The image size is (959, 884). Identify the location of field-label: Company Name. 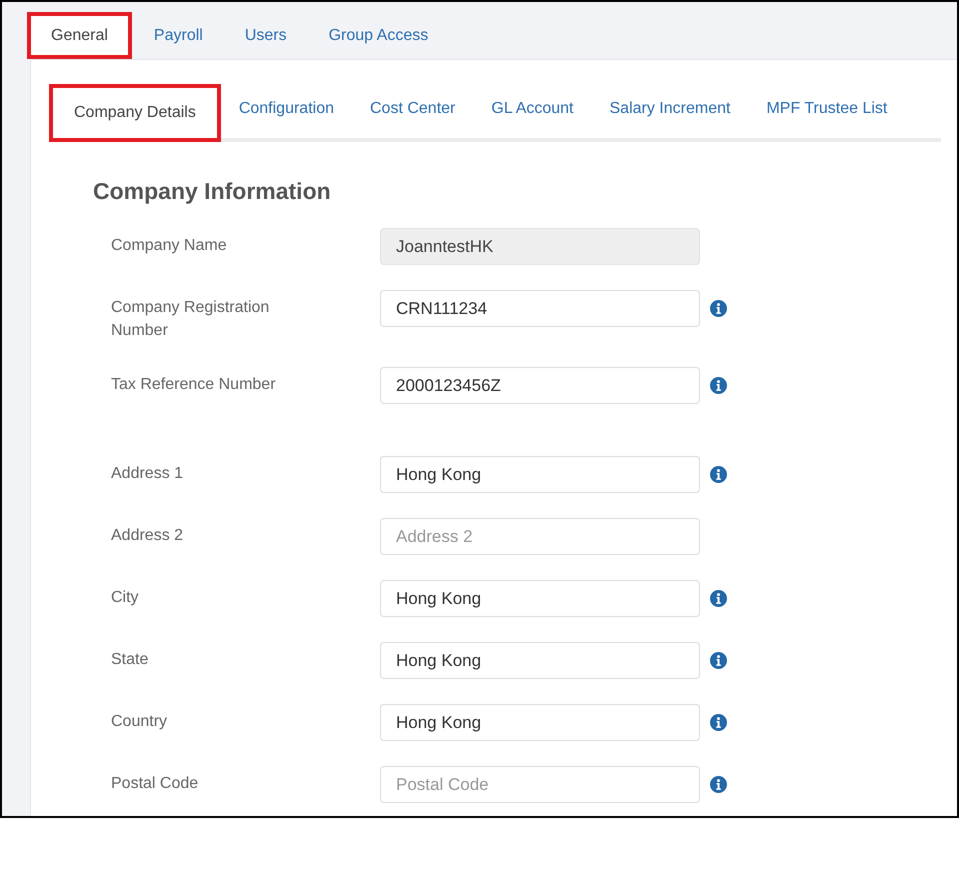
(169, 246).